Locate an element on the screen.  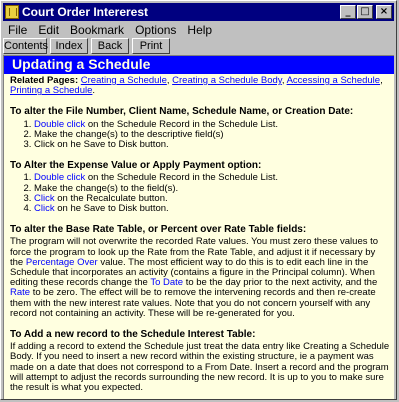
maximize-button: □ is located at coordinates (365, 12).